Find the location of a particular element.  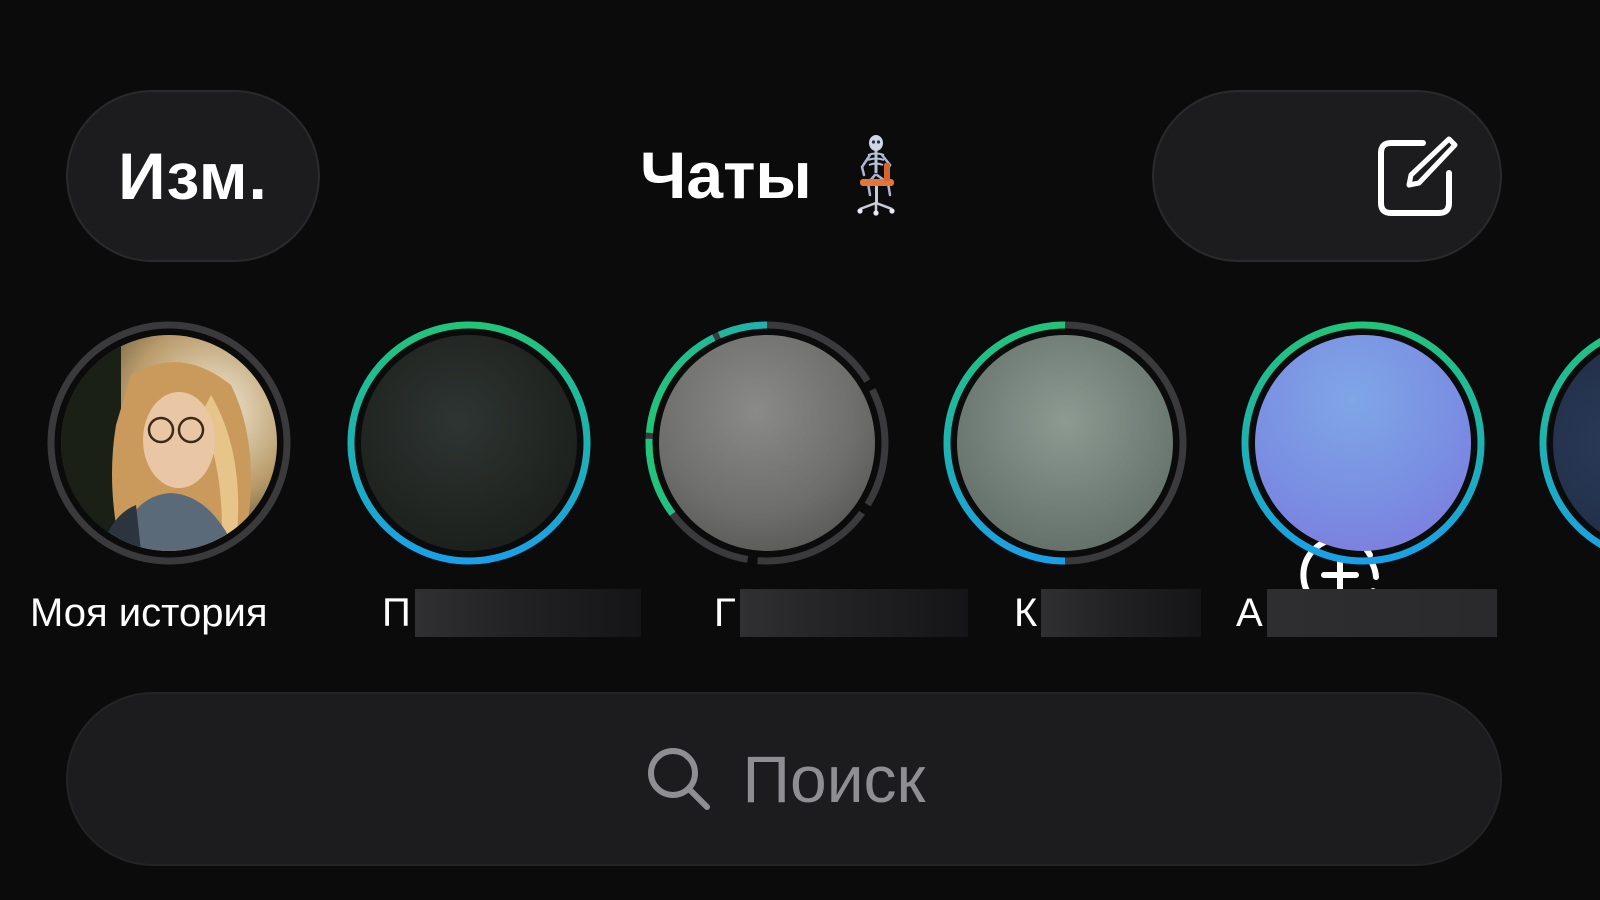

edit-button: Изм. is located at coordinates (193, 176).